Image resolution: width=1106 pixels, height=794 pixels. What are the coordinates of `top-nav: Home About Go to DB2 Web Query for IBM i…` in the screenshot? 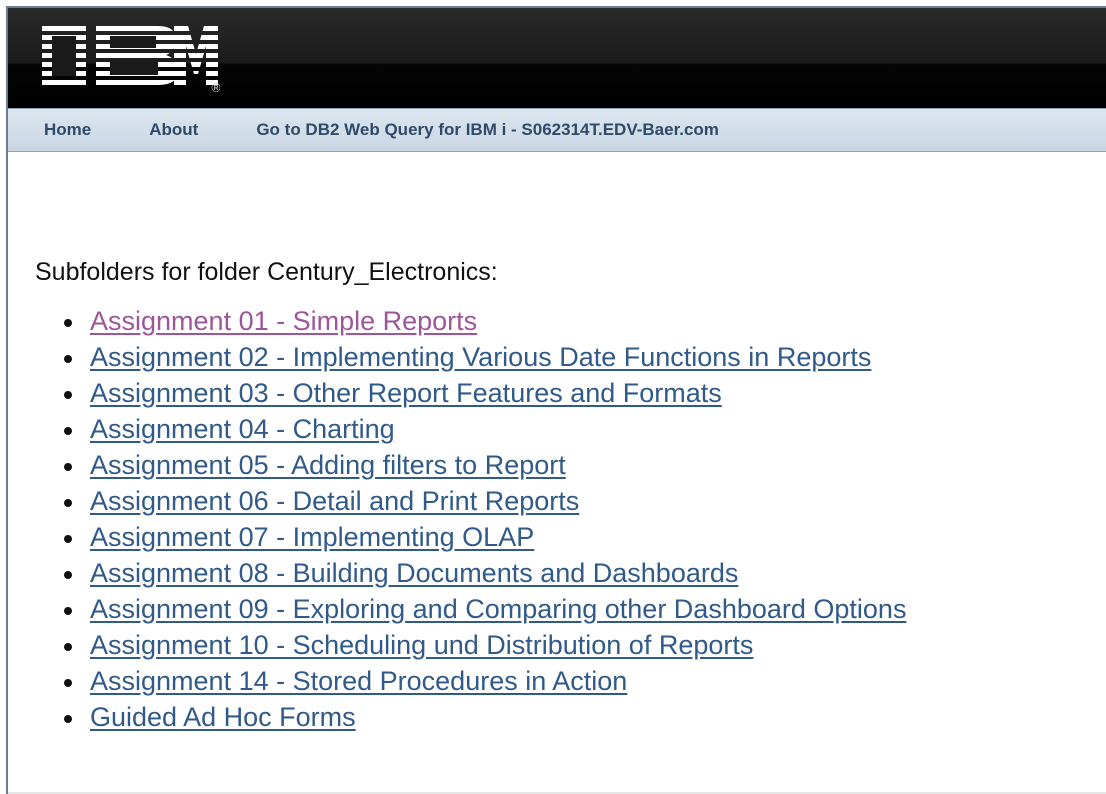 It's located at (557, 130).